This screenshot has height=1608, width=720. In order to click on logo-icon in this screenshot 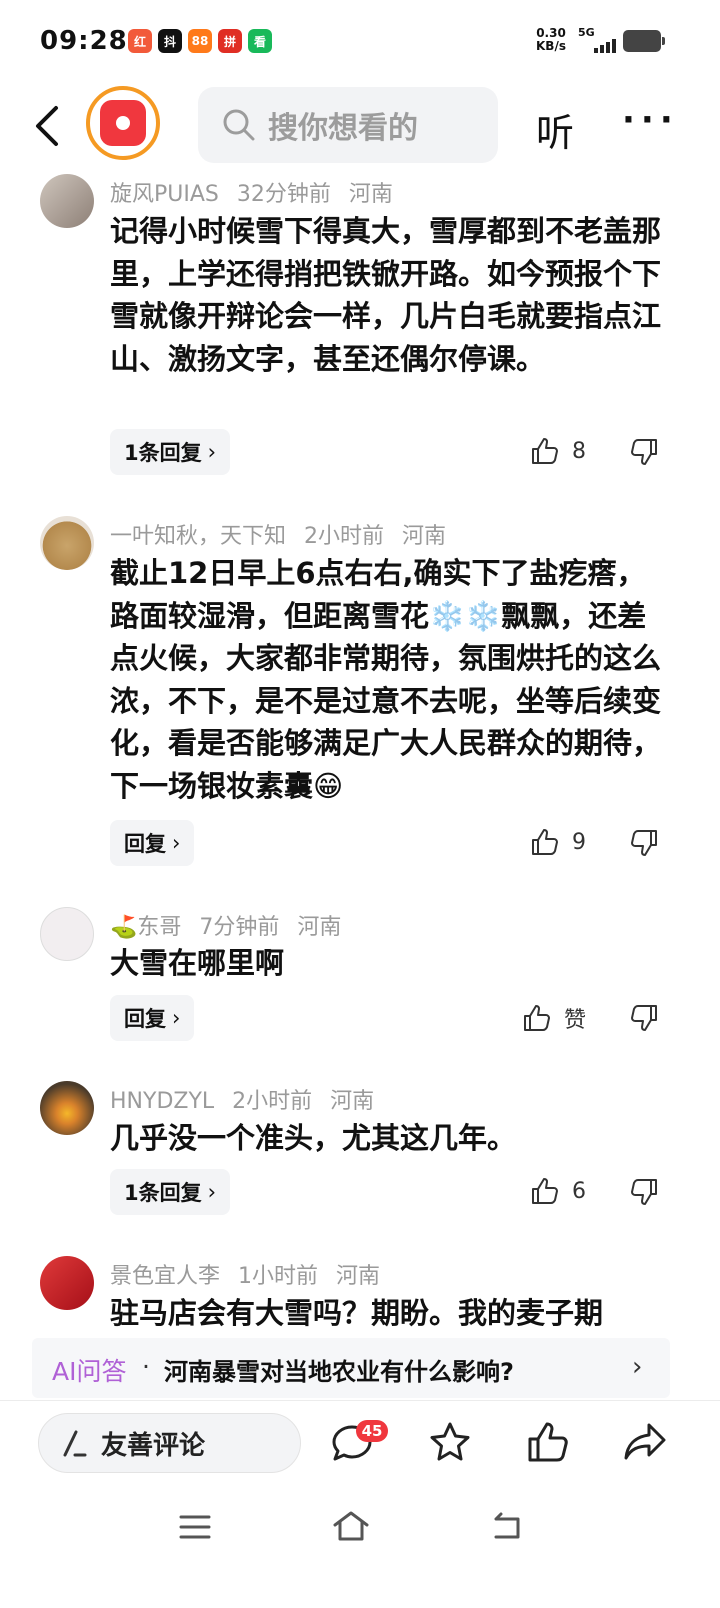, I will do `click(123, 123)`.